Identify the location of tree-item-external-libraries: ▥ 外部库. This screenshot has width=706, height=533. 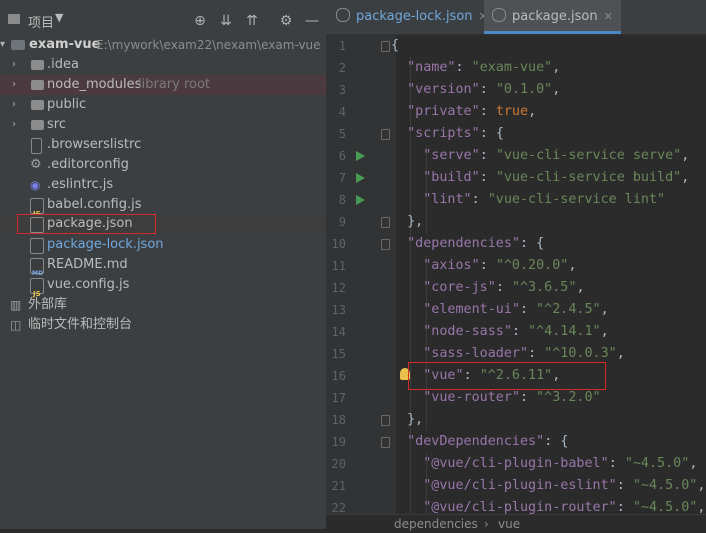
(163, 305).